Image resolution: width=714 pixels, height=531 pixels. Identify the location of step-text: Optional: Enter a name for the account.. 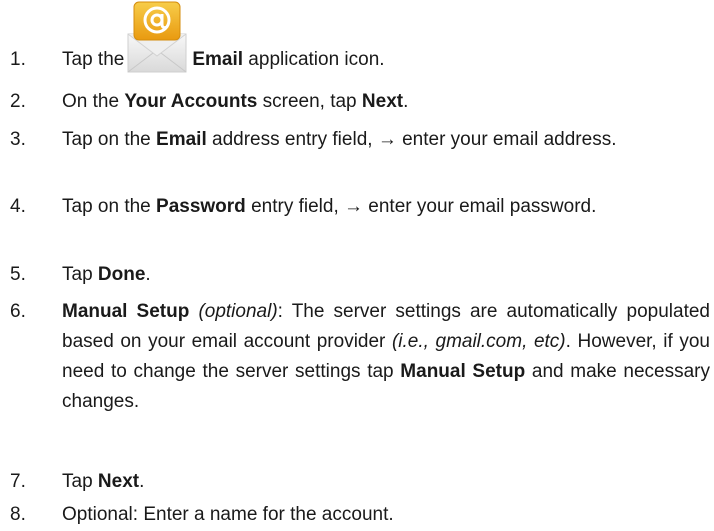
(228, 514).